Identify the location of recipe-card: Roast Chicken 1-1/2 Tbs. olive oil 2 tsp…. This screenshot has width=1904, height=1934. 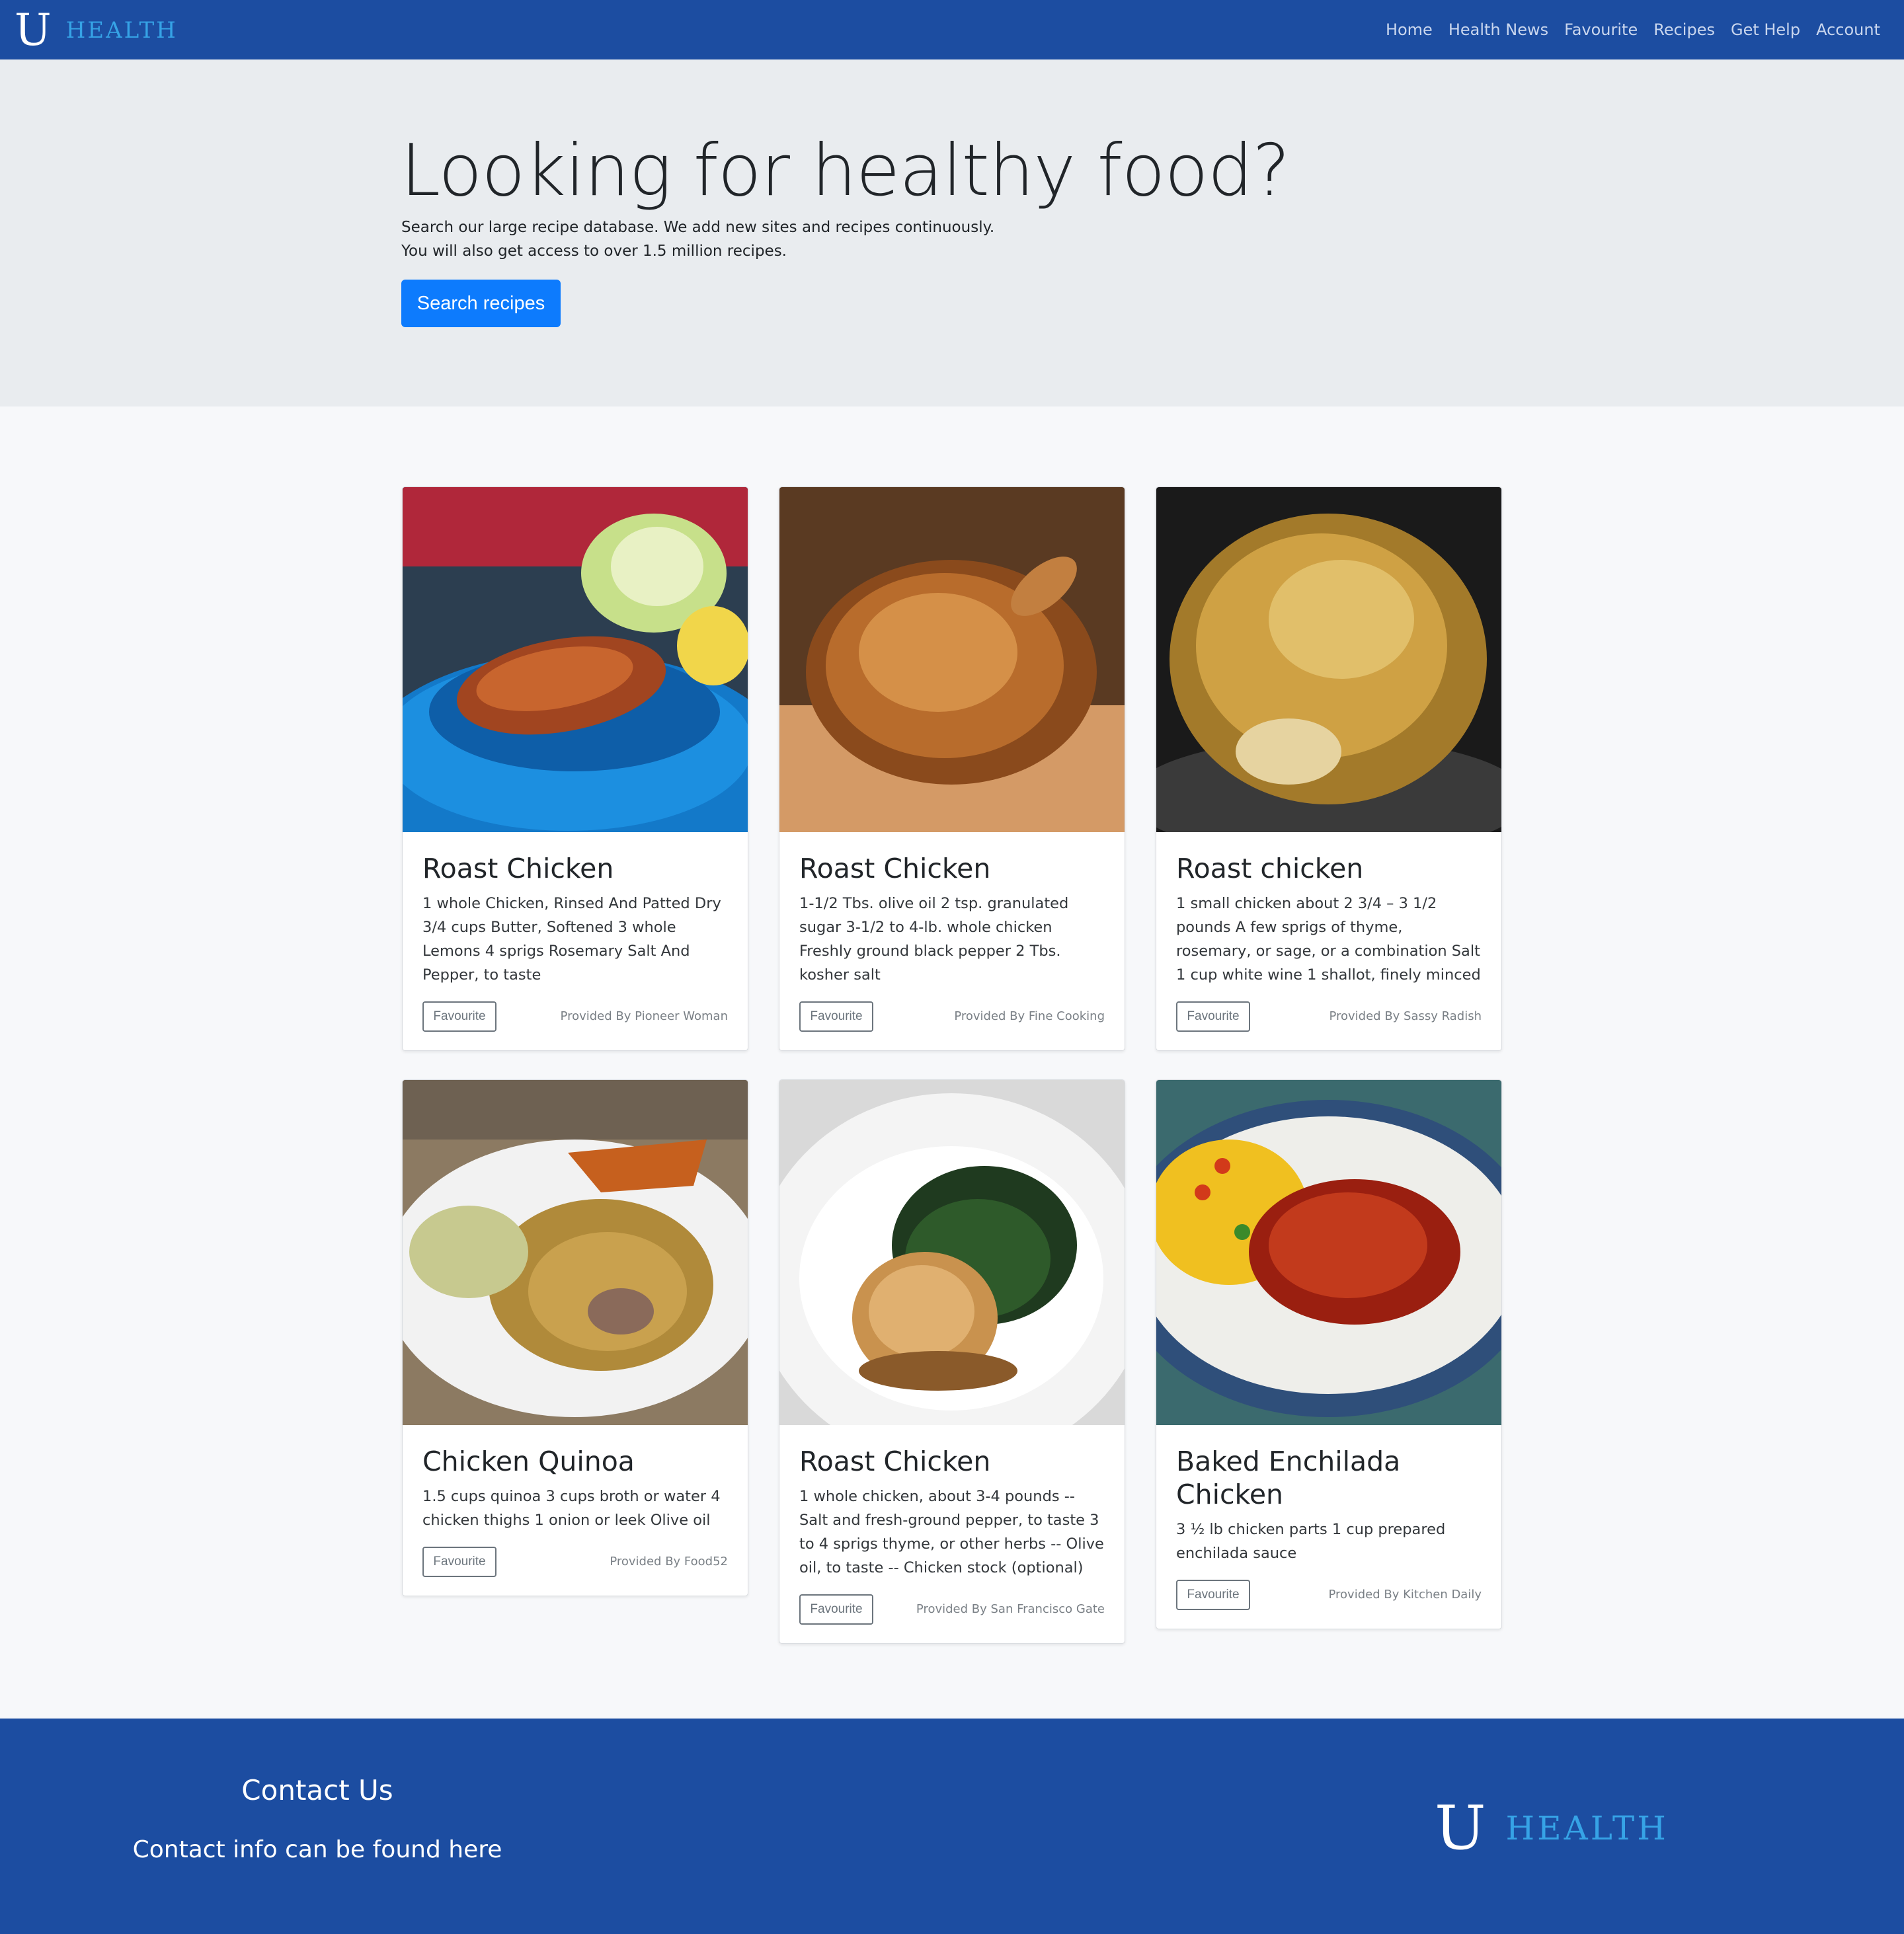
(952, 769).